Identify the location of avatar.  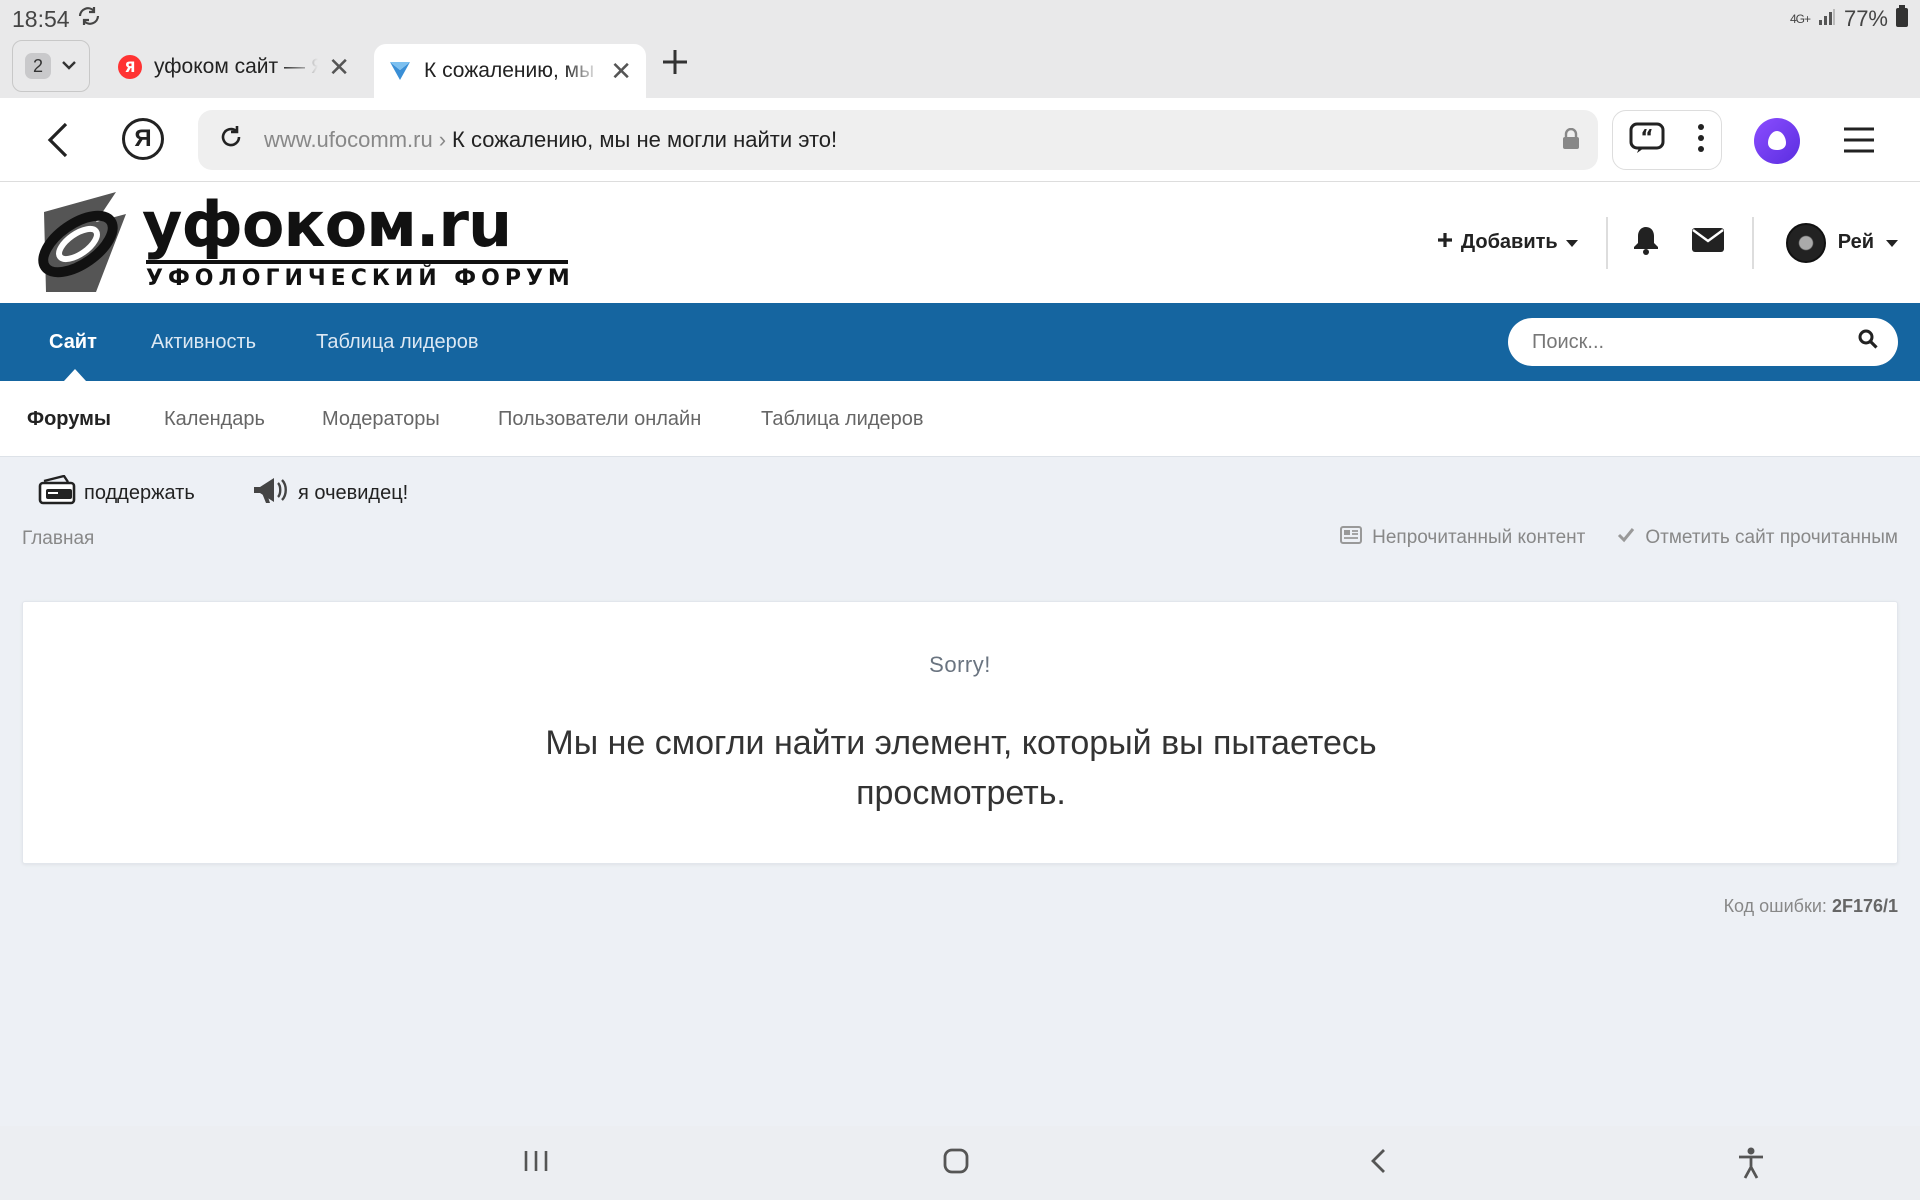
(1805, 242).